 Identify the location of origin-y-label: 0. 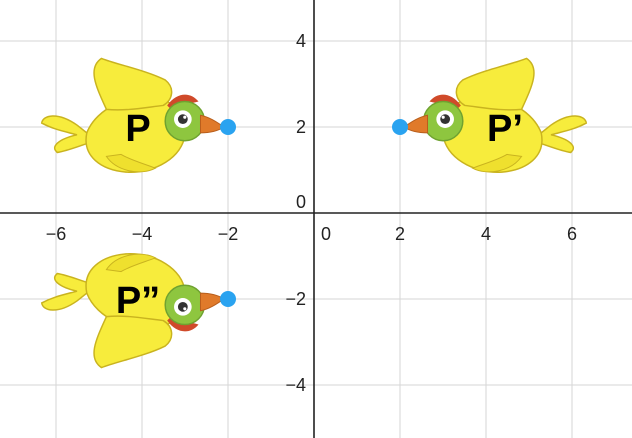
(301, 202).